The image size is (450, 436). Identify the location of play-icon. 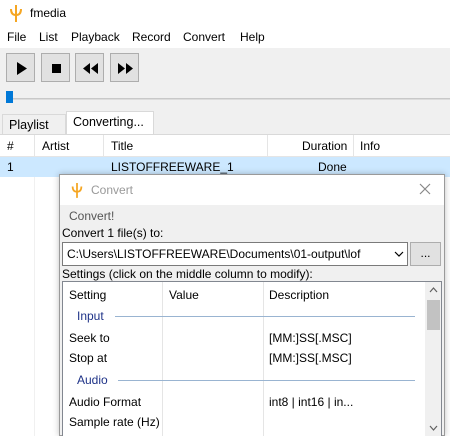
(22, 68).